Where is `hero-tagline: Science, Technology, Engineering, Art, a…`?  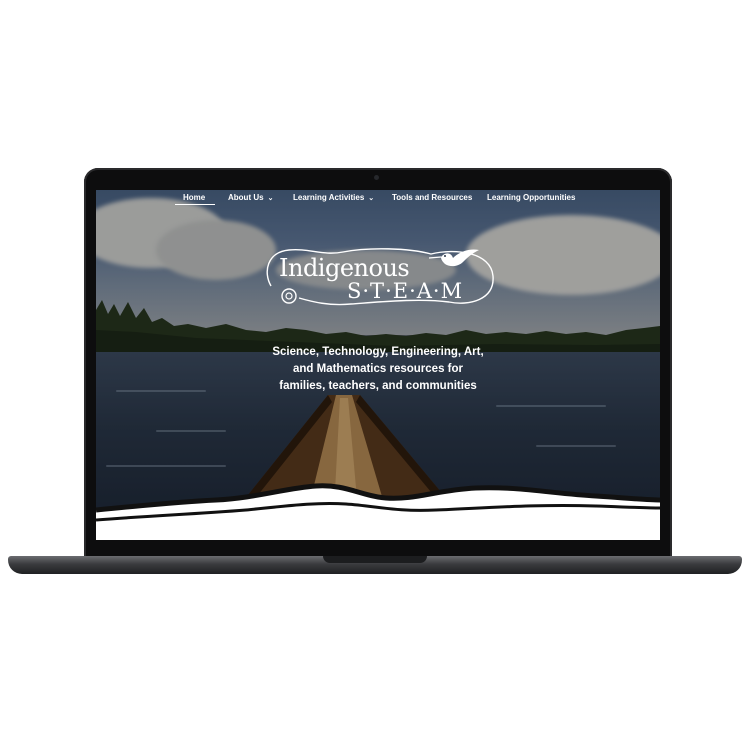 hero-tagline: Science, Technology, Engineering, Art, a… is located at coordinates (378, 369).